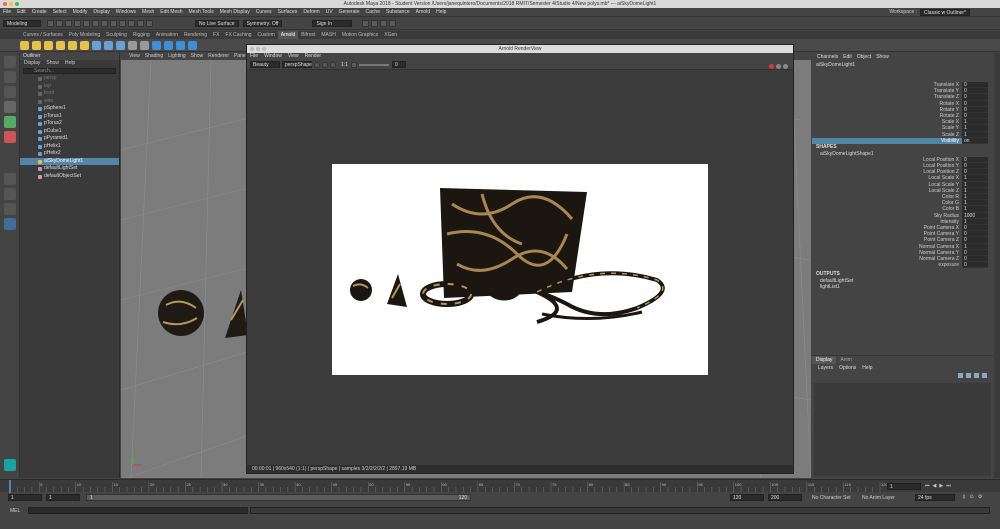  What do you see at coordinates (10, 107) in the screenshot?
I see `move-tool-icon` at bounding box center [10, 107].